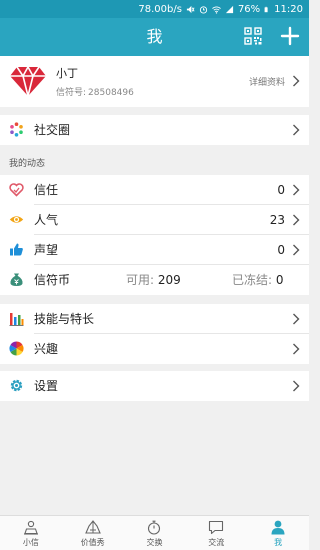  What do you see at coordinates (203, 9) in the screenshot?
I see `alarm-icon` at bounding box center [203, 9].